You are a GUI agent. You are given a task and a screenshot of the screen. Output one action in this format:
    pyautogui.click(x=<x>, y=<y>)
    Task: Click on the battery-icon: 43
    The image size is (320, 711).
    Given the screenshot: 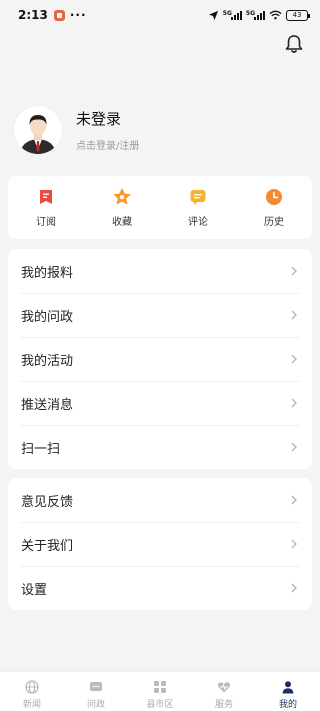 What is the action you would take?
    pyautogui.click(x=298, y=15)
    